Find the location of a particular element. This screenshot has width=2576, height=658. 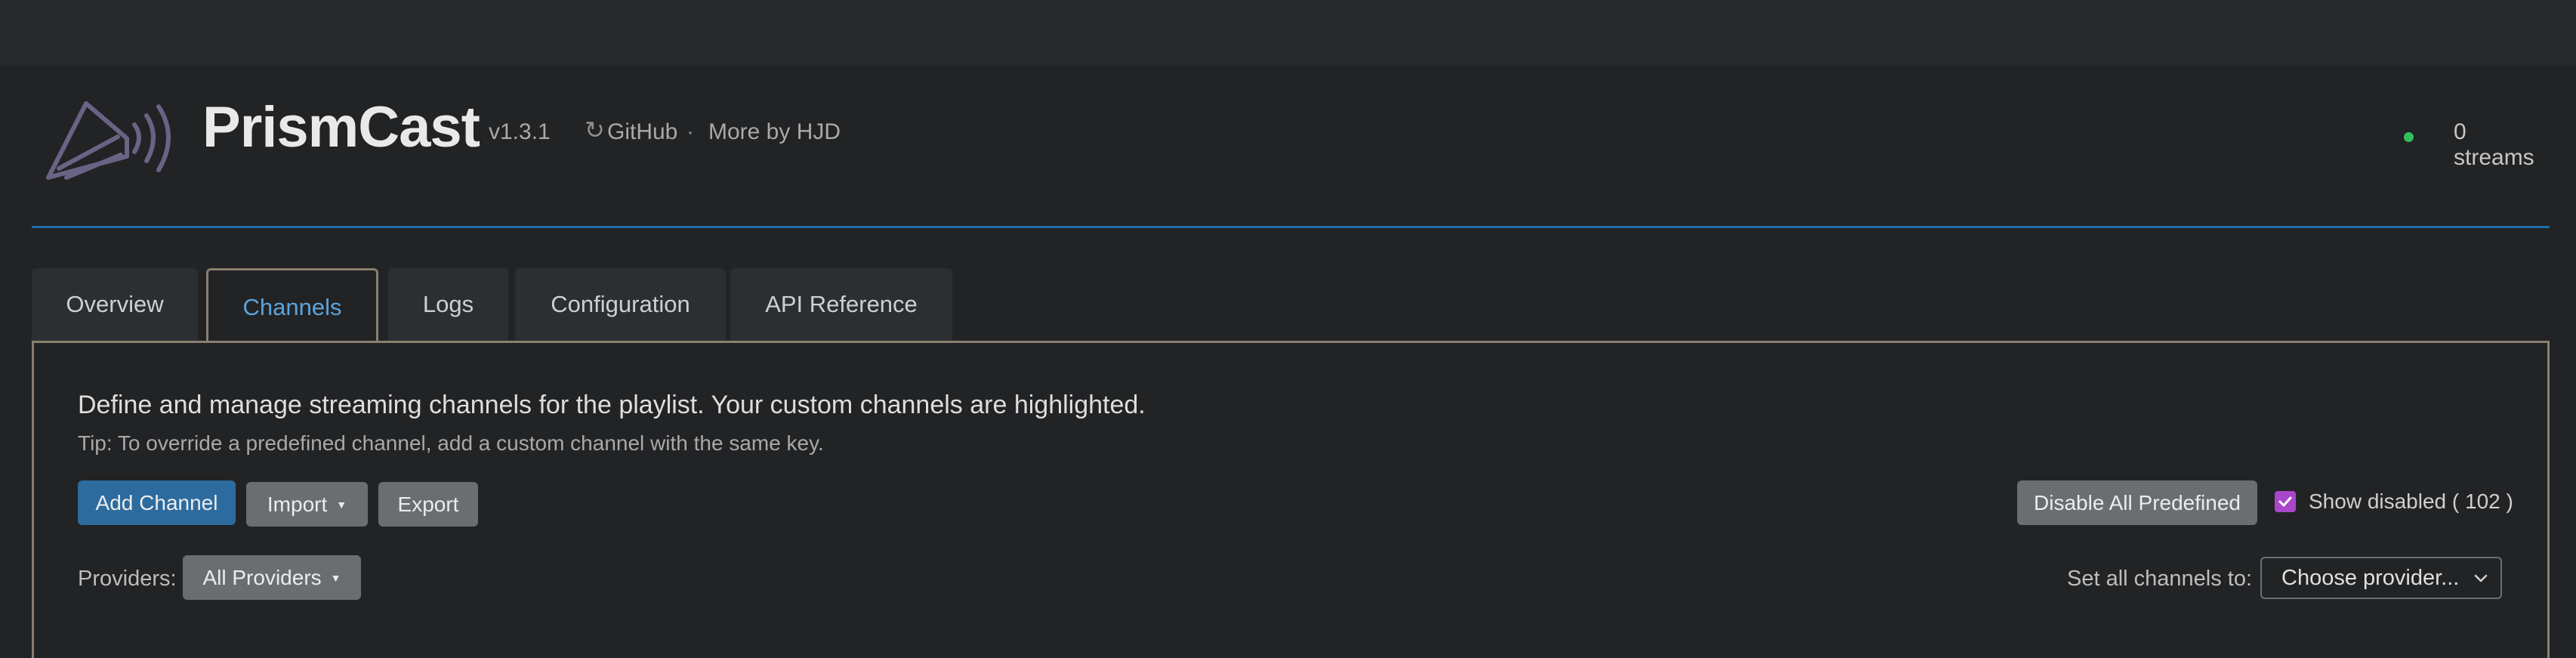

tab-overview: Overview is located at coordinates (115, 304).